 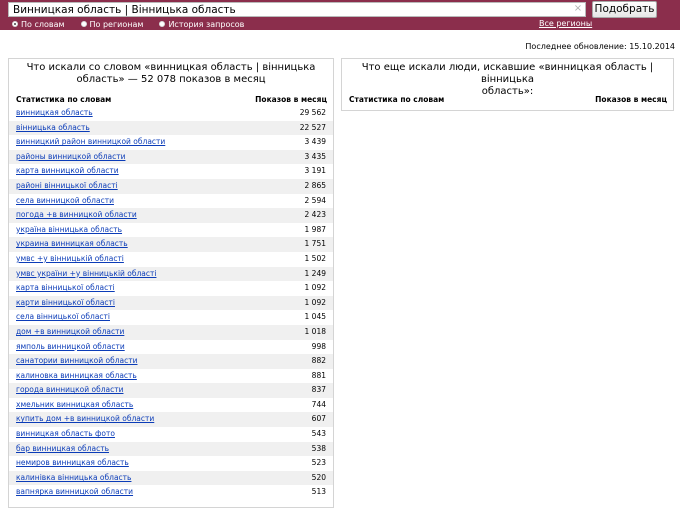 I want to click on table-row: карта вінницької області 1 092, so click(x=171, y=288).